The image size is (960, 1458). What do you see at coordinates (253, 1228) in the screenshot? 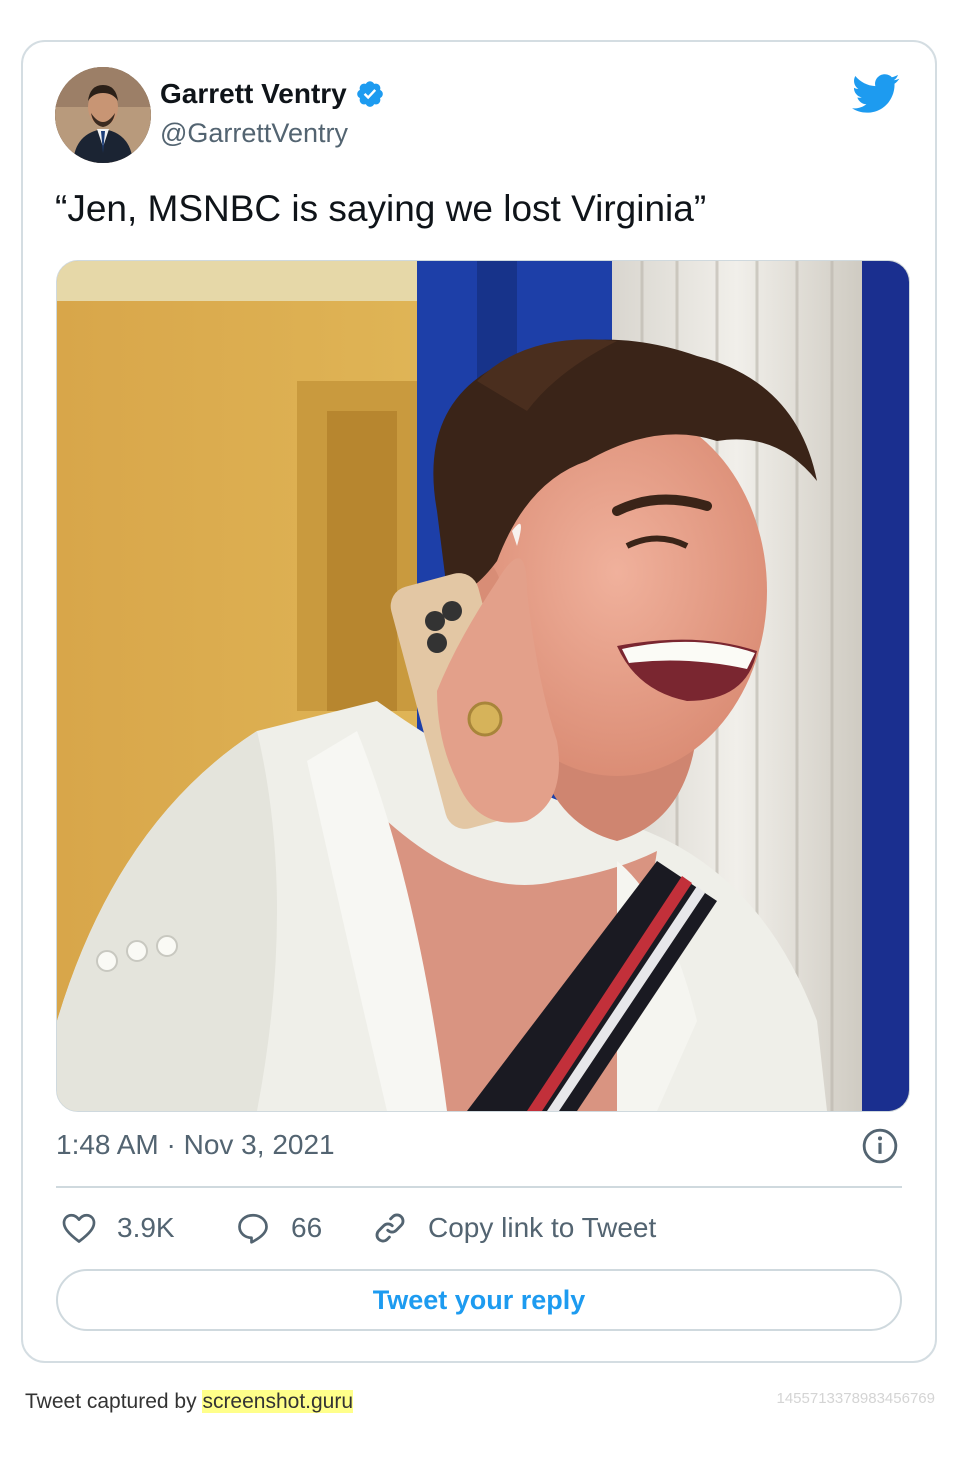
I see `speech-bubble-icon` at bounding box center [253, 1228].